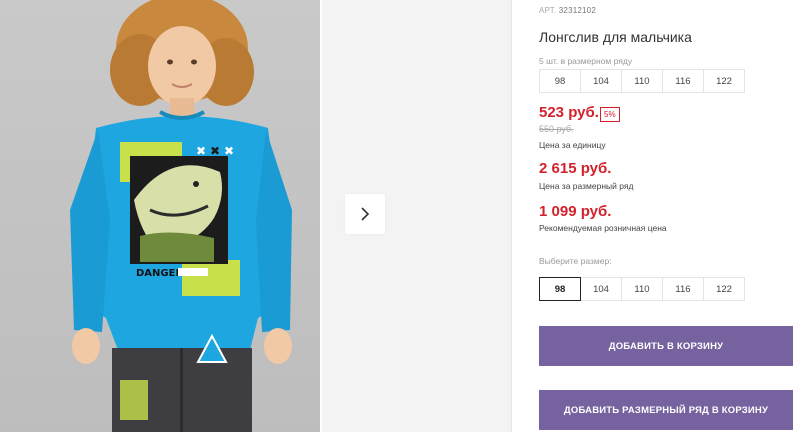 The width and height of the screenshot is (800, 432). What do you see at coordinates (548, 10) in the screenshot?
I see `sku-label: АРТ.` at bounding box center [548, 10].